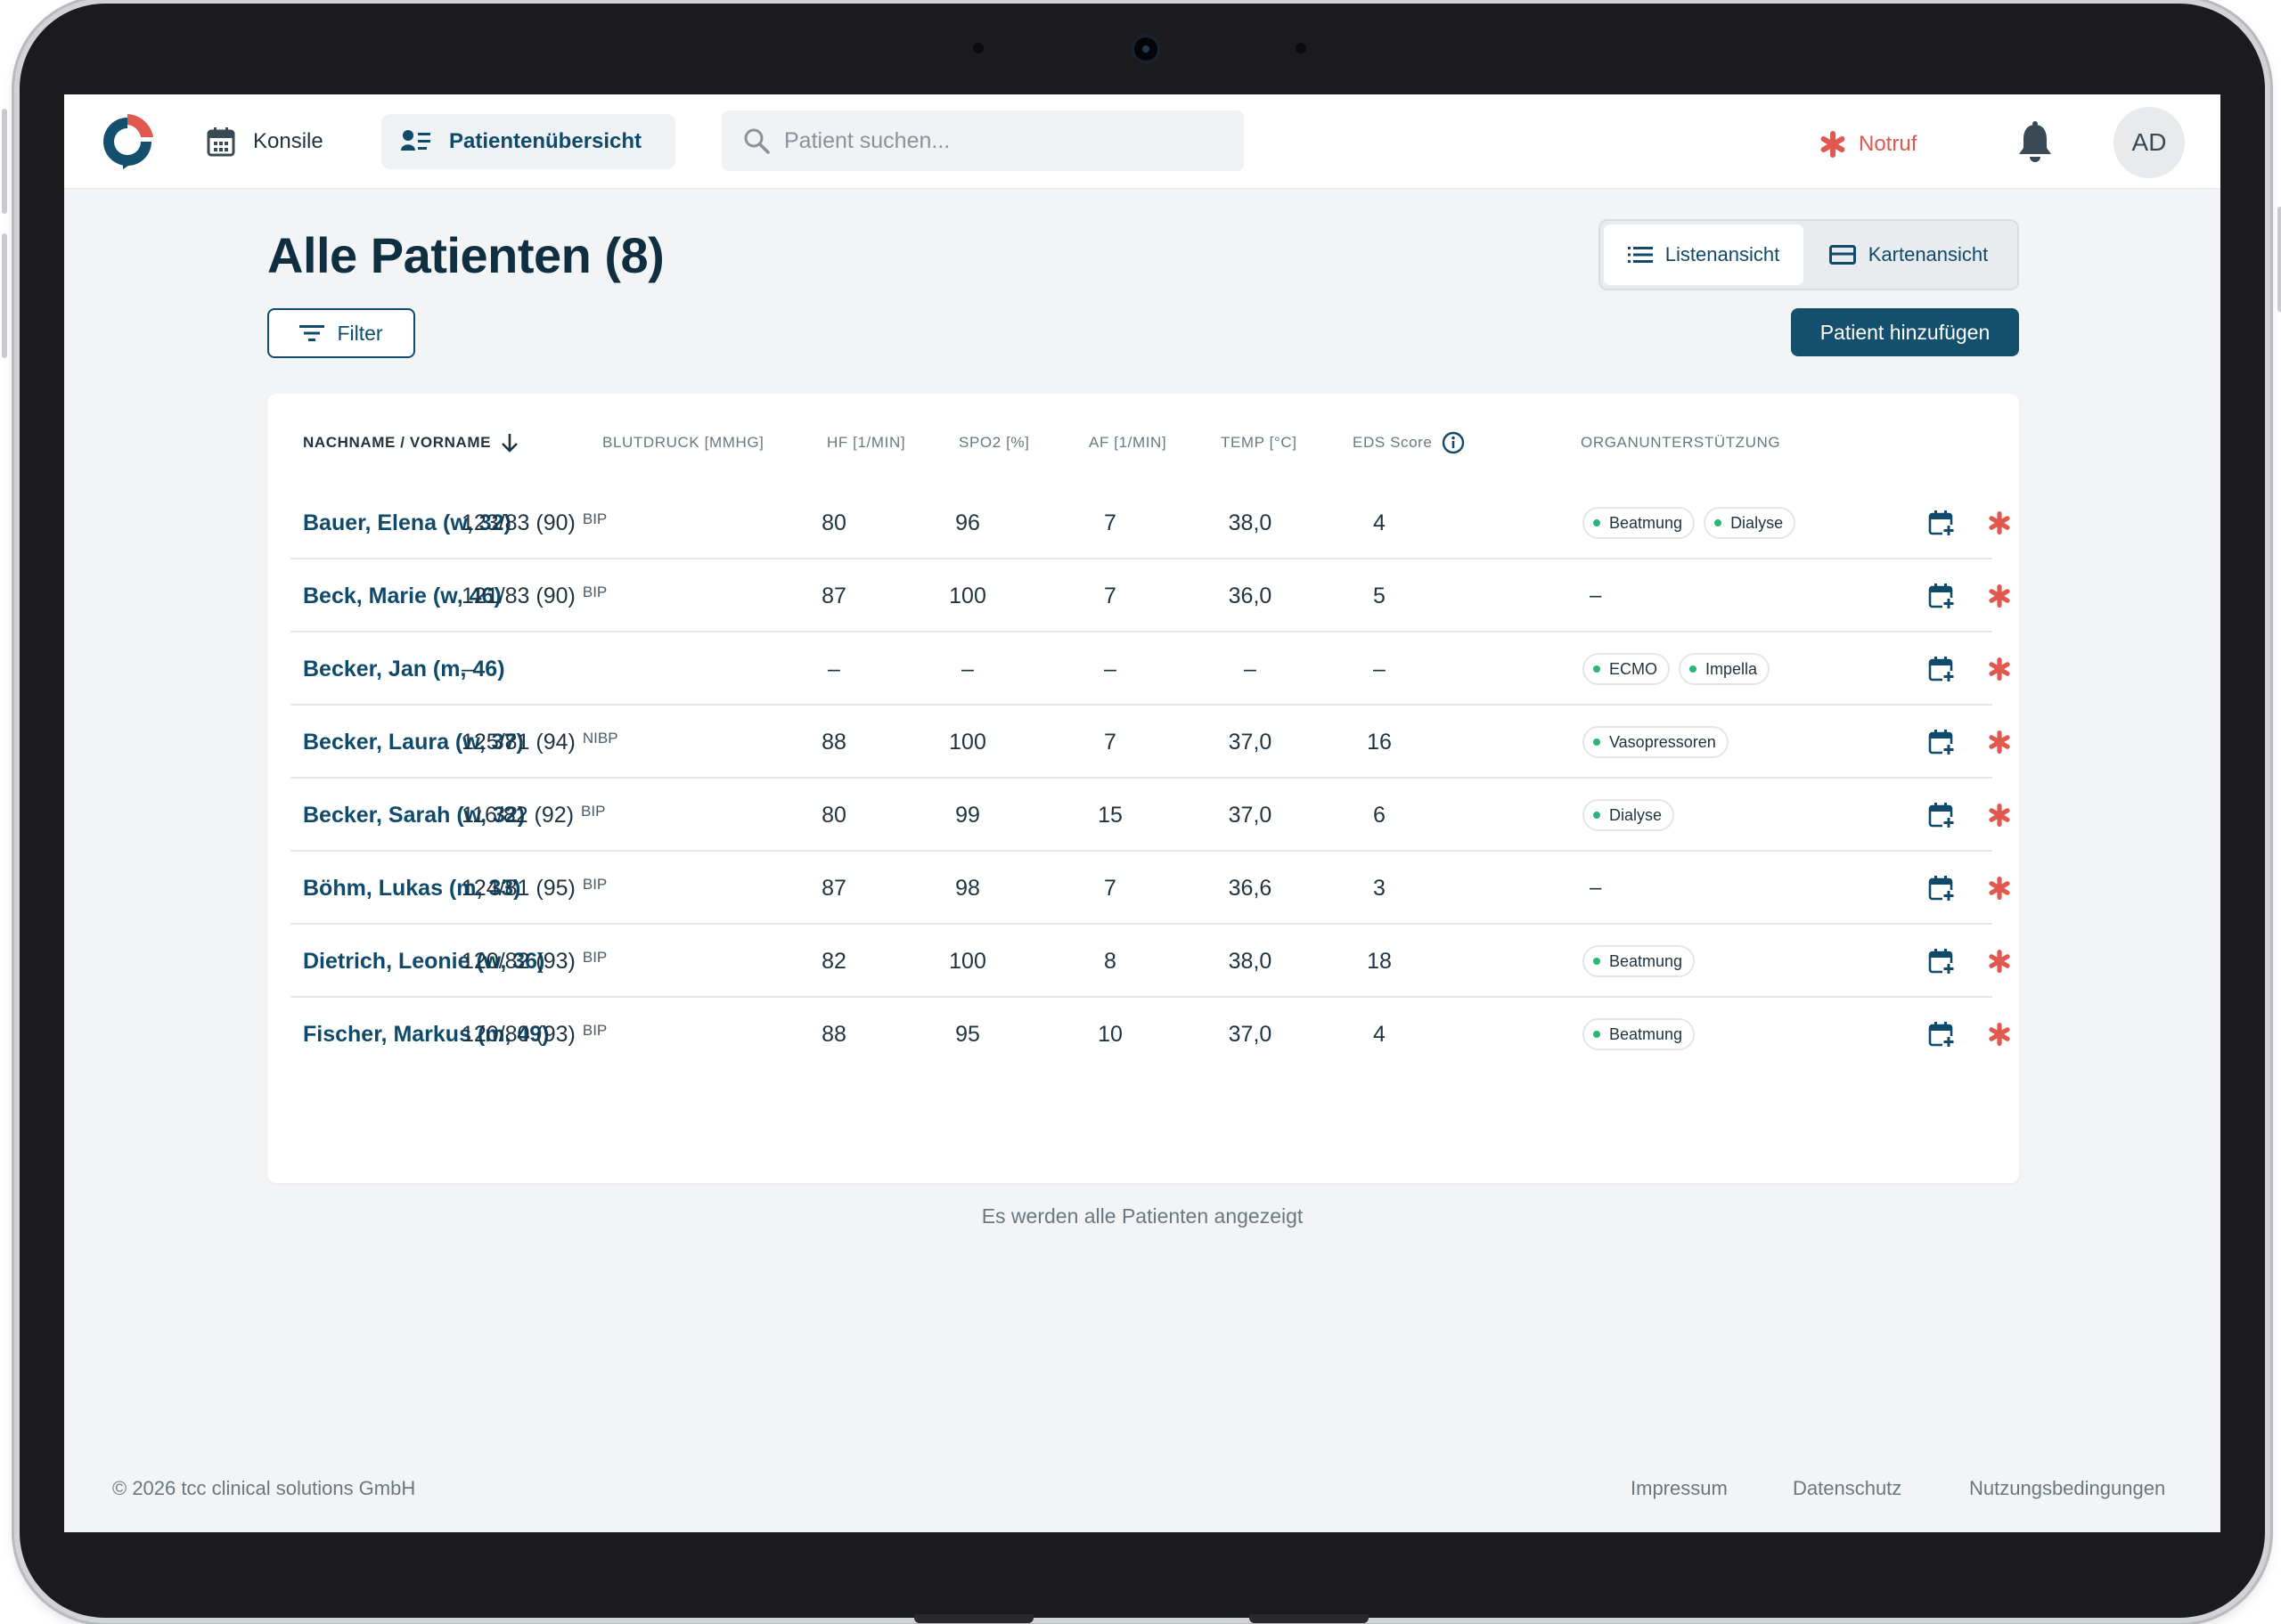 The image size is (2281, 1624). I want to click on patient-name-link: Becker, Jan (m, 46), so click(404, 669).